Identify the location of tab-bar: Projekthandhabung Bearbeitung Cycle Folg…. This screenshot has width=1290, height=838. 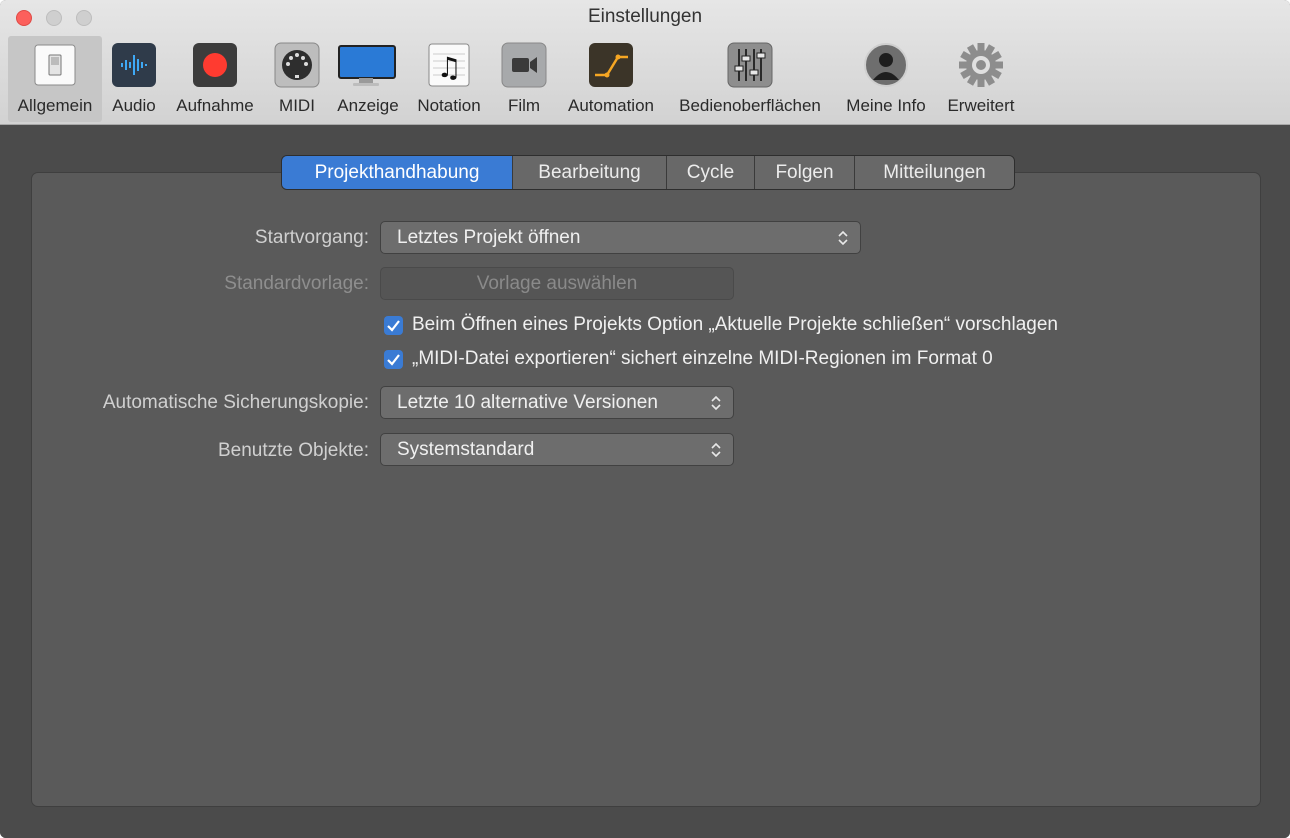
(648, 172).